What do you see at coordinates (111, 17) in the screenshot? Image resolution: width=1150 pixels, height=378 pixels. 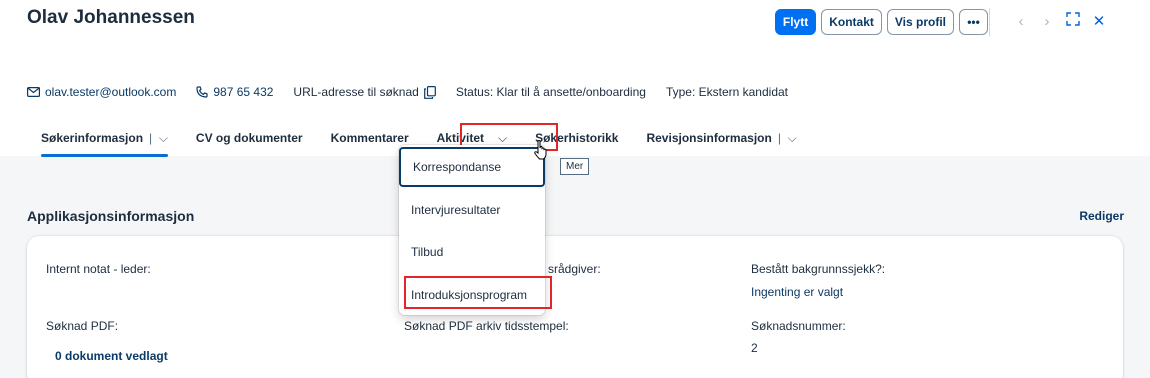 I see `page-title: Olav Johannessen` at bounding box center [111, 17].